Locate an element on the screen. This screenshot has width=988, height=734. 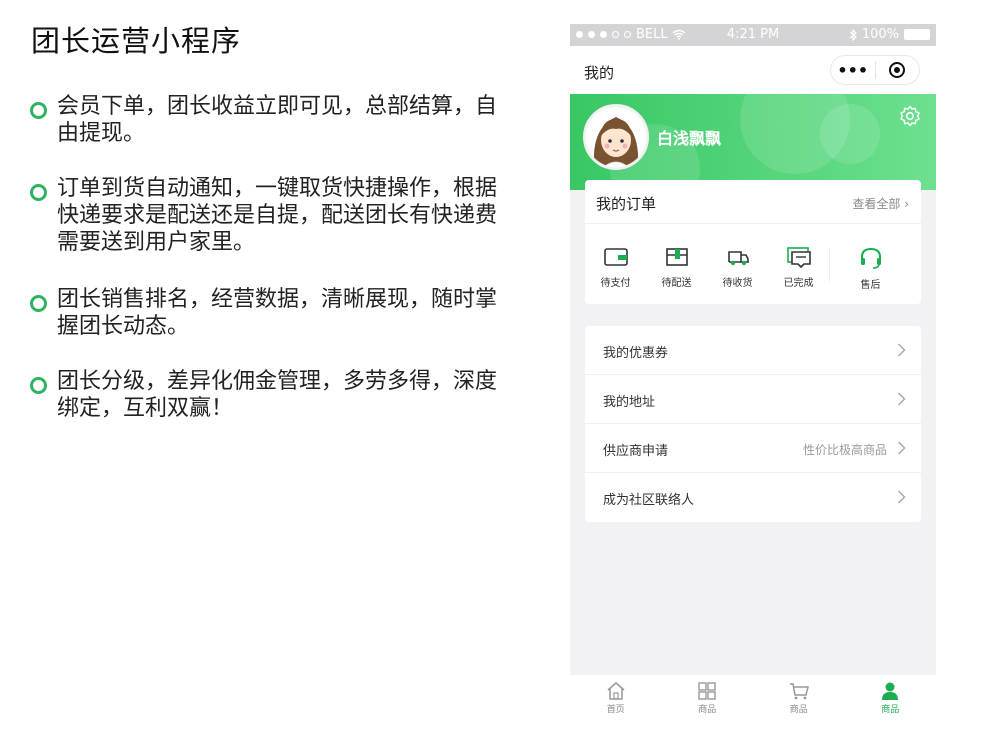
order-status-row: 待支付 待配送 待收货 已完成 售后 is located at coordinates (753, 264).